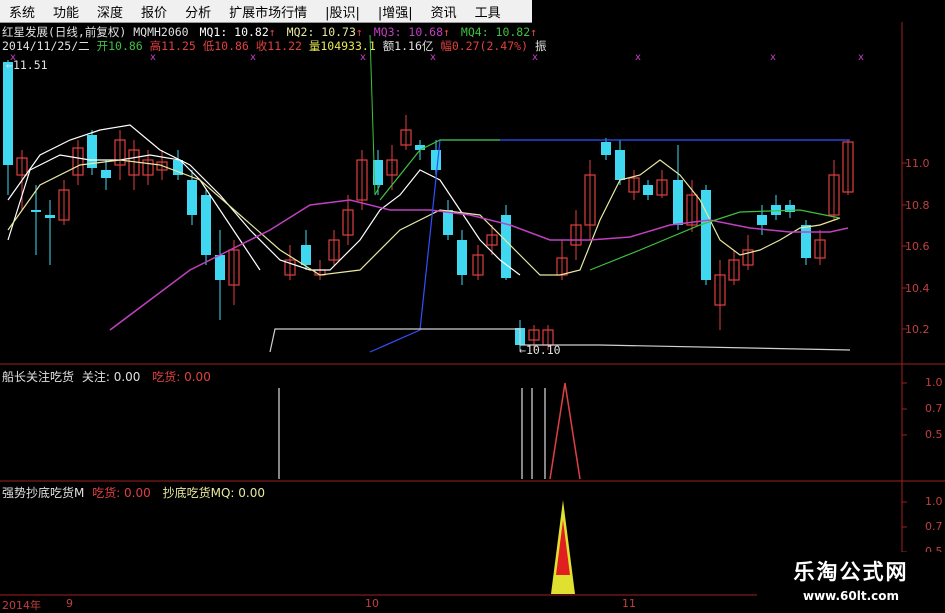 The height and width of the screenshot is (613, 945). Describe the element at coordinates (429, 488) in the screenshot. I see `sub-panels` at that location.